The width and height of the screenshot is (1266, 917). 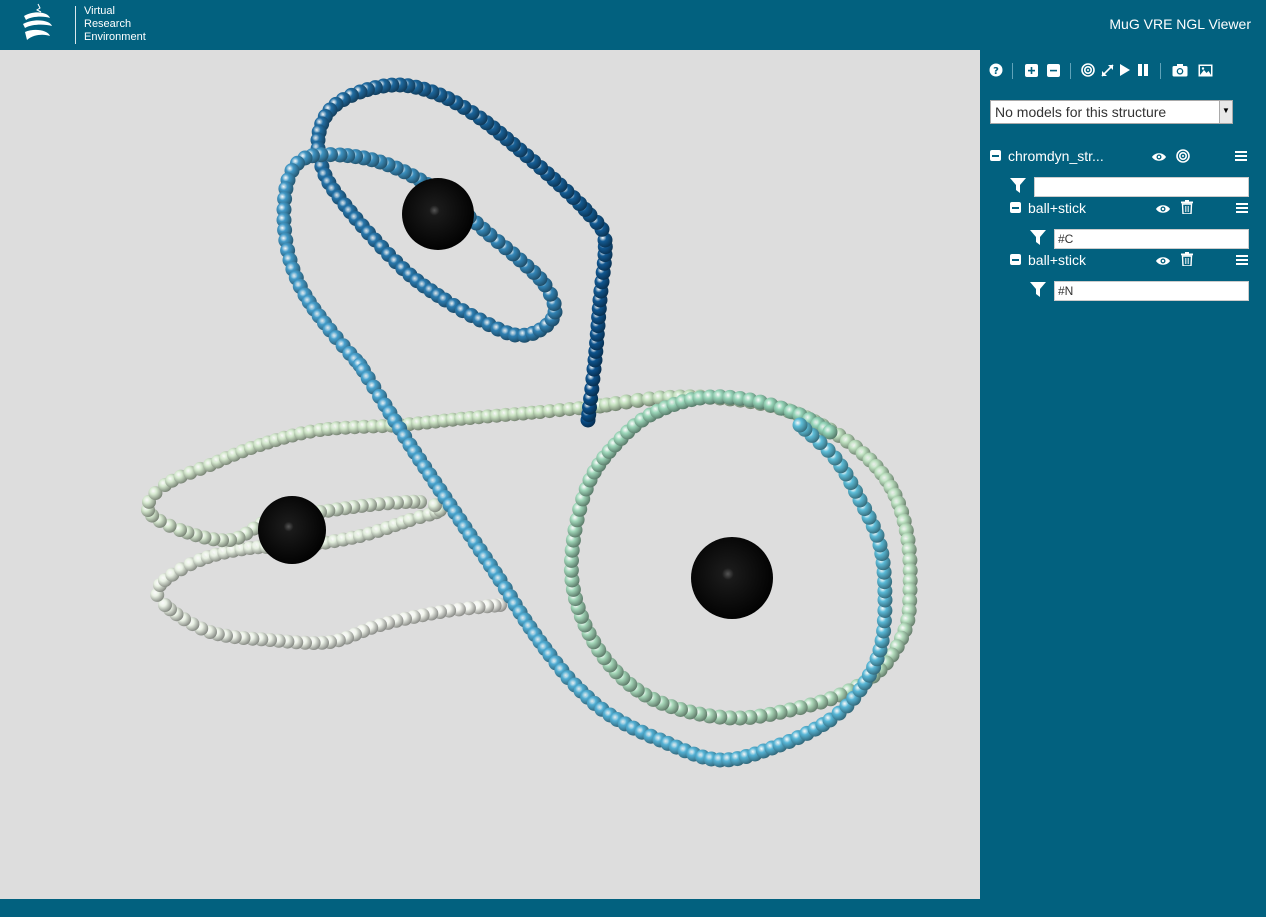 What do you see at coordinates (75, 25) in the screenshot?
I see `logo-divider` at bounding box center [75, 25].